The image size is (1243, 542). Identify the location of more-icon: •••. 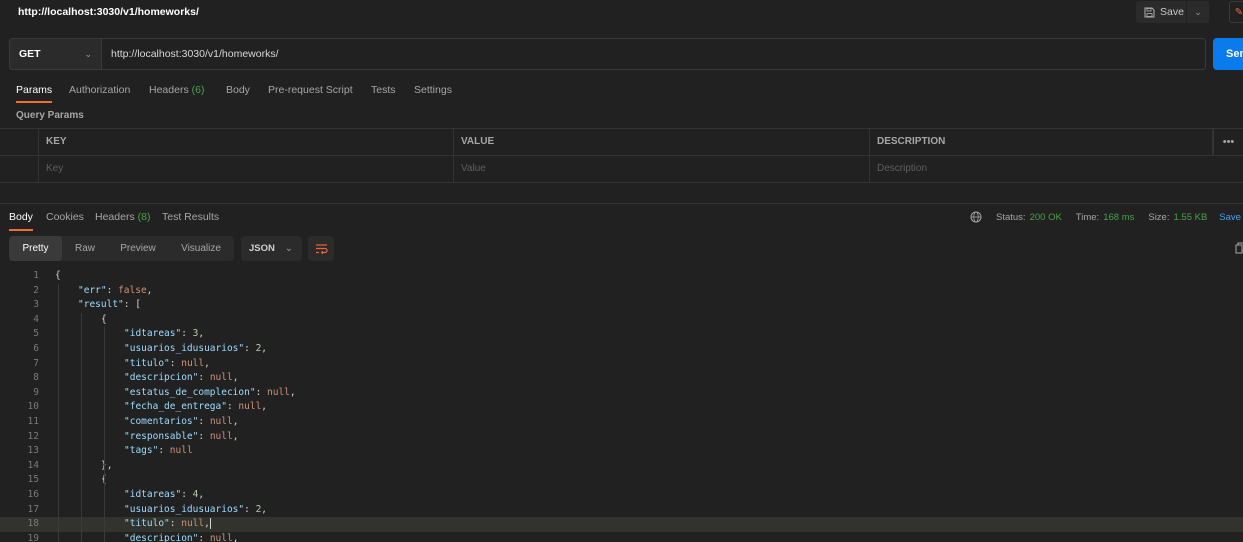
(1228, 142).